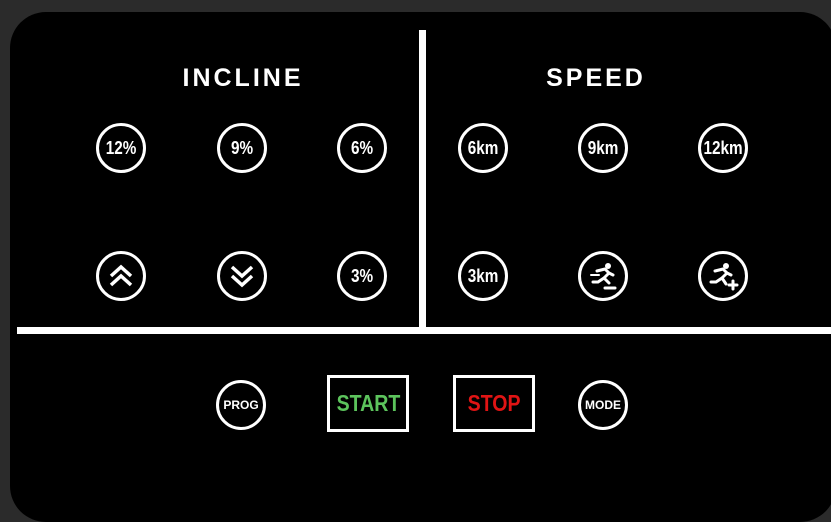 Image resolution: width=831 pixels, height=522 pixels. I want to click on incline-3-label: 3%, so click(362, 275).